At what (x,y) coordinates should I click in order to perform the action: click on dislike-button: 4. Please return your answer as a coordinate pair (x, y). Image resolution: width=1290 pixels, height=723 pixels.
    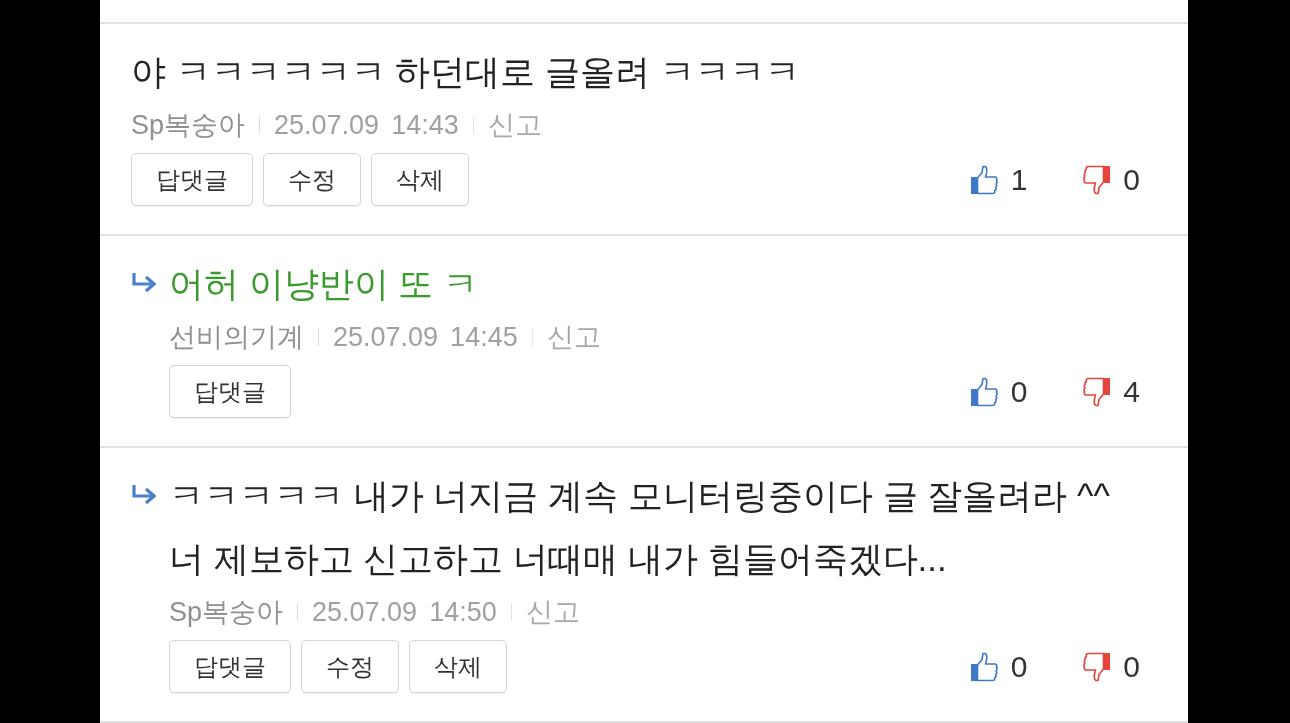
    Looking at the image, I should click on (1111, 391).